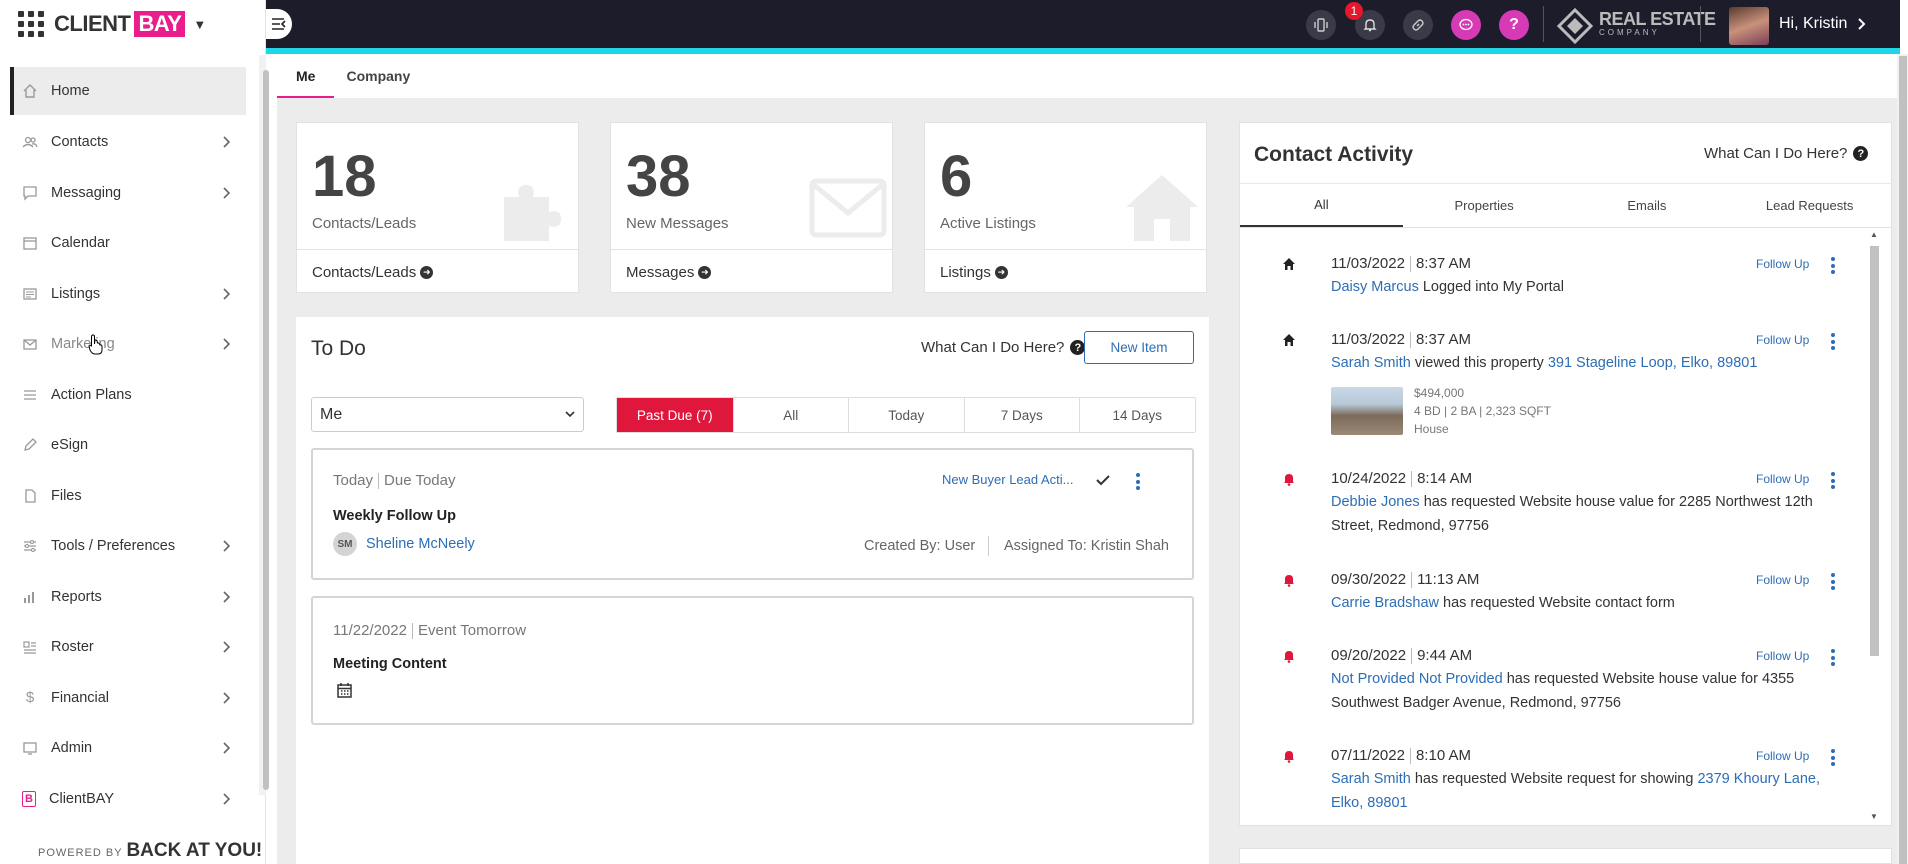 The height and width of the screenshot is (864, 1908). What do you see at coordinates (1903, 460) in the screenshot?
I see `page-scrollbar-thumb` at bounding box center [1903, 460].